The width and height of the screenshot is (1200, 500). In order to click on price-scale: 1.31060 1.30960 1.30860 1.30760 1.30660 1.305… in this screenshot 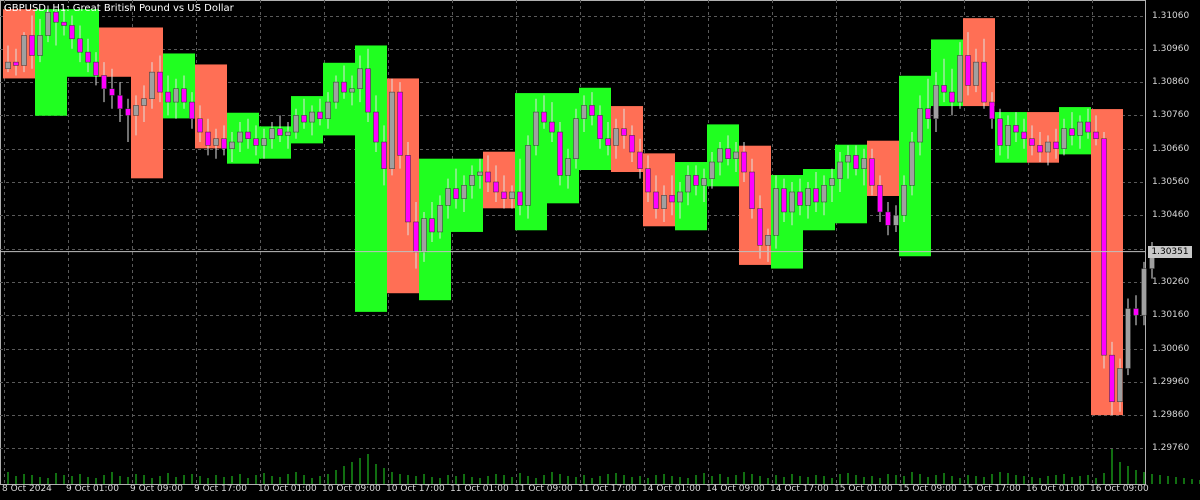, I will do `click(1173, 242)`.